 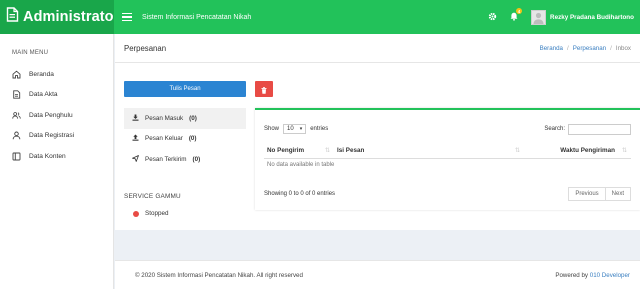 I want to click on sidebar-item-beranda: Beranda, so click(x=56, y=74).